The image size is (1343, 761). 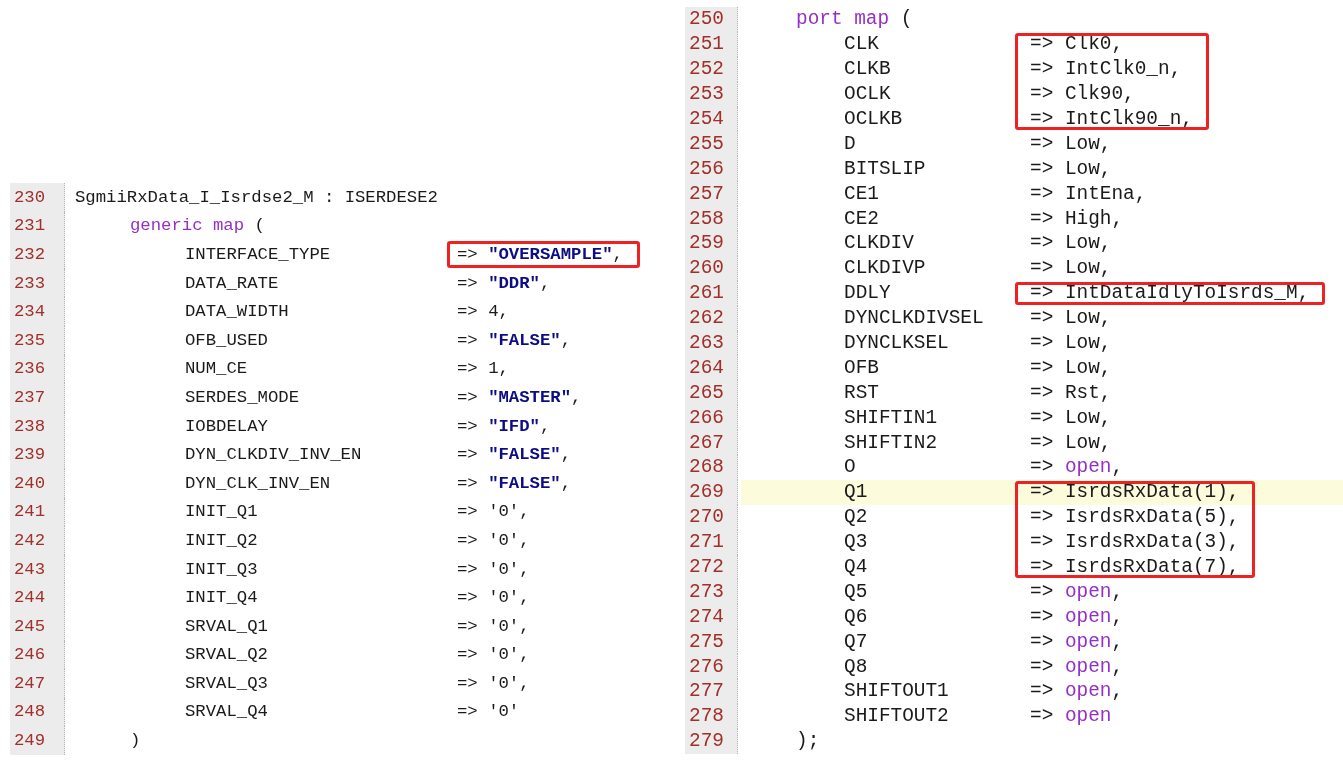 What do you see at coordinates (711, 443) in the screenshot?
I see `line-number: 267` at bounding box center [711, 443].